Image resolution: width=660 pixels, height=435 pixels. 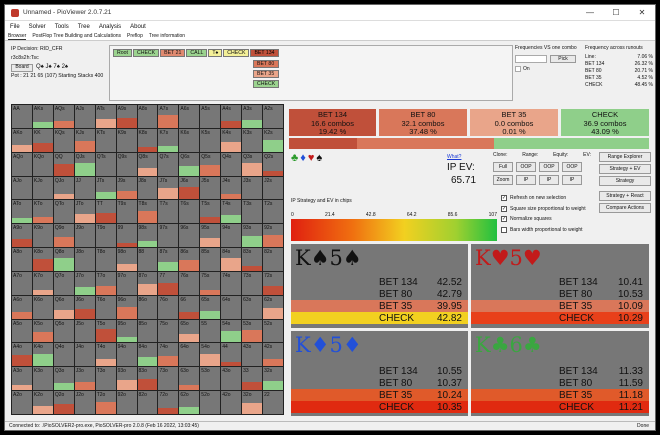 I want to click on equity-oop-button: OOP, so click(x=549, y=167).